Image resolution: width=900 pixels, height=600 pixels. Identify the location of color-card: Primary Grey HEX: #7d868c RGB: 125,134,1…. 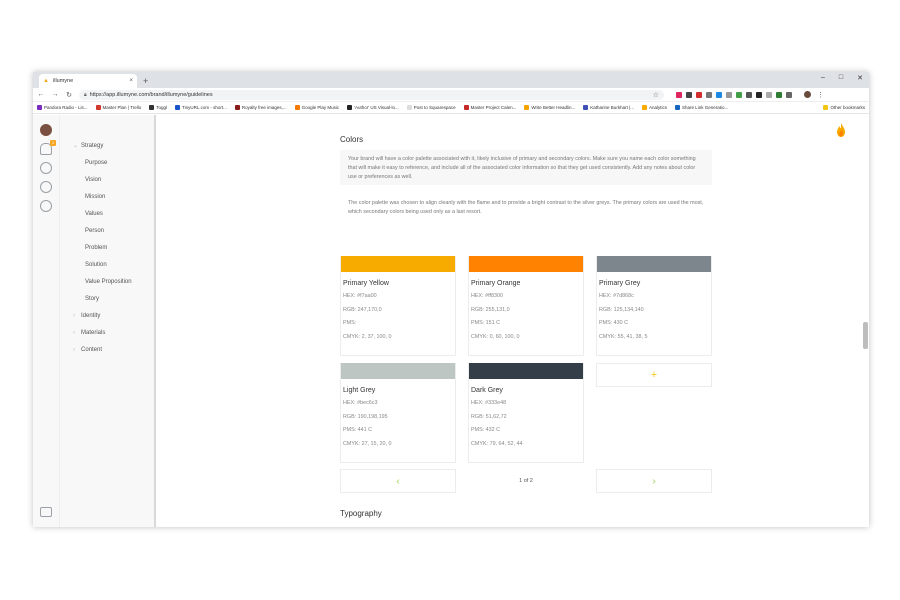
(654, 306).